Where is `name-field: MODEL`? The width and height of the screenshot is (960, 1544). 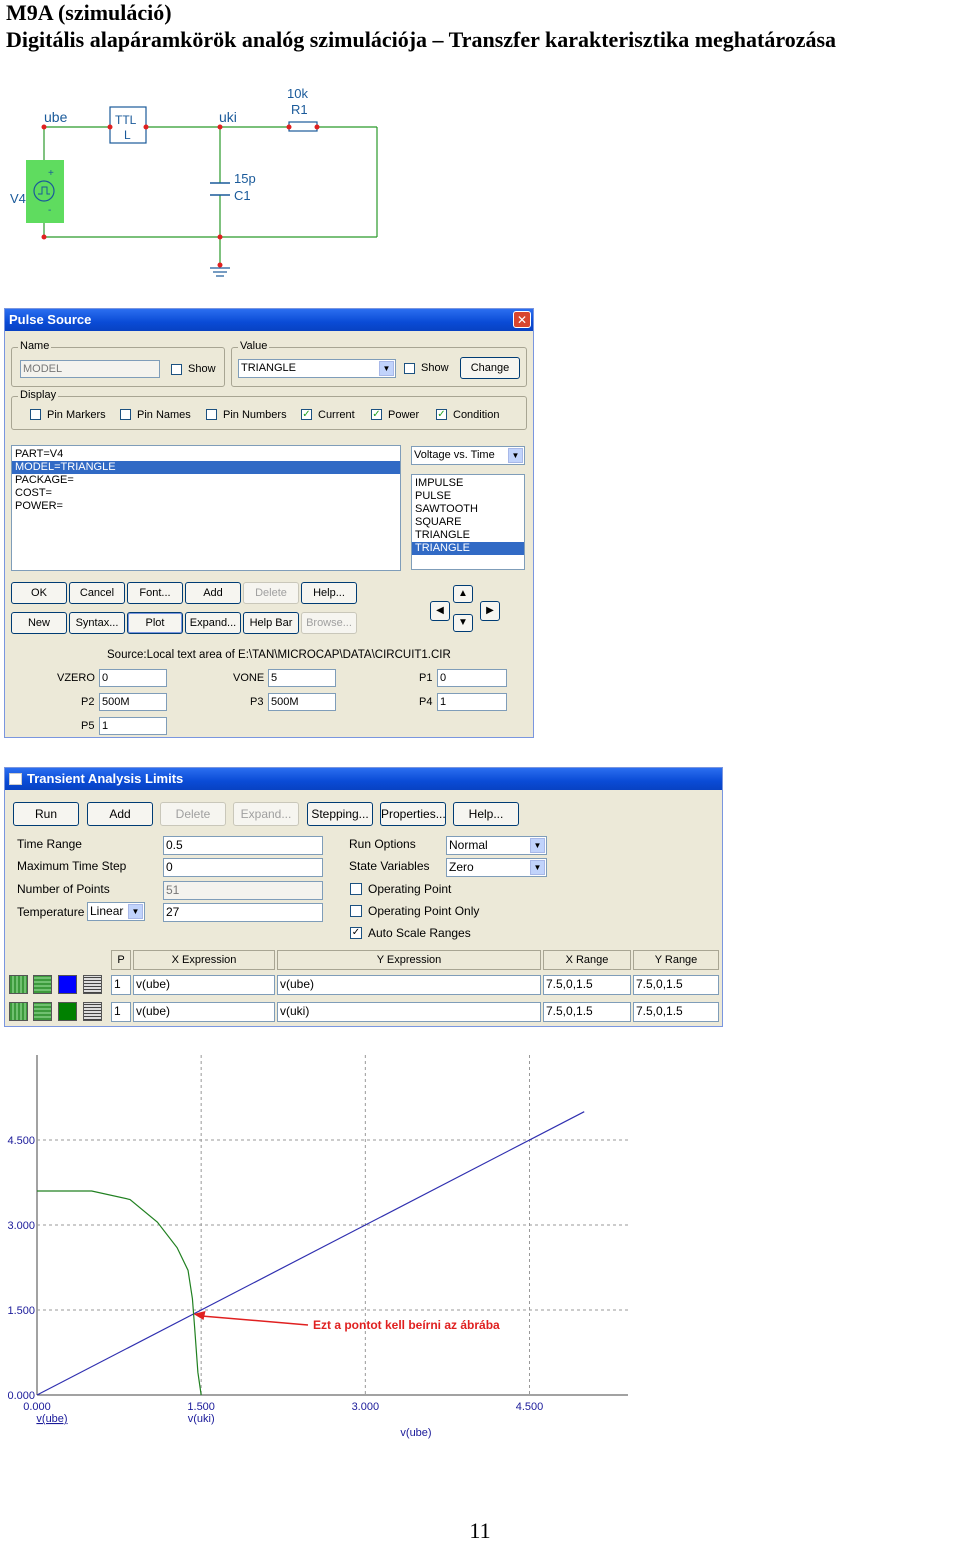 name-field: MODEL is located at coordinates (90, 369).